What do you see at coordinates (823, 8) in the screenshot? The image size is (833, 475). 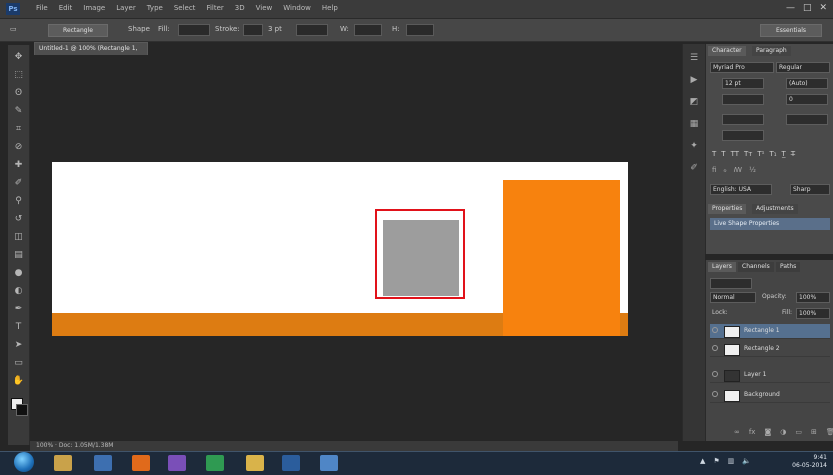 I see `close-button: ✕` at bounding box center [823, 8].